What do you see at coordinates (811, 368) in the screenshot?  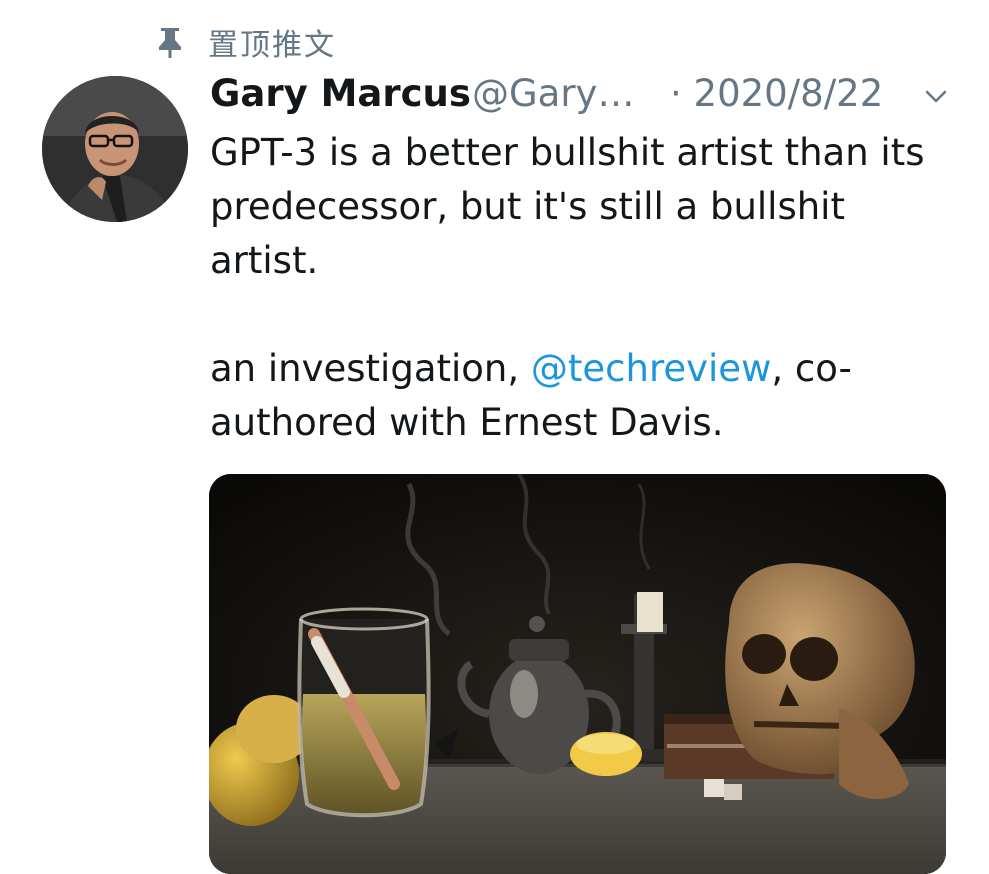 I see `tweet-text-segment: , co-` at bounding box center [811, 368].